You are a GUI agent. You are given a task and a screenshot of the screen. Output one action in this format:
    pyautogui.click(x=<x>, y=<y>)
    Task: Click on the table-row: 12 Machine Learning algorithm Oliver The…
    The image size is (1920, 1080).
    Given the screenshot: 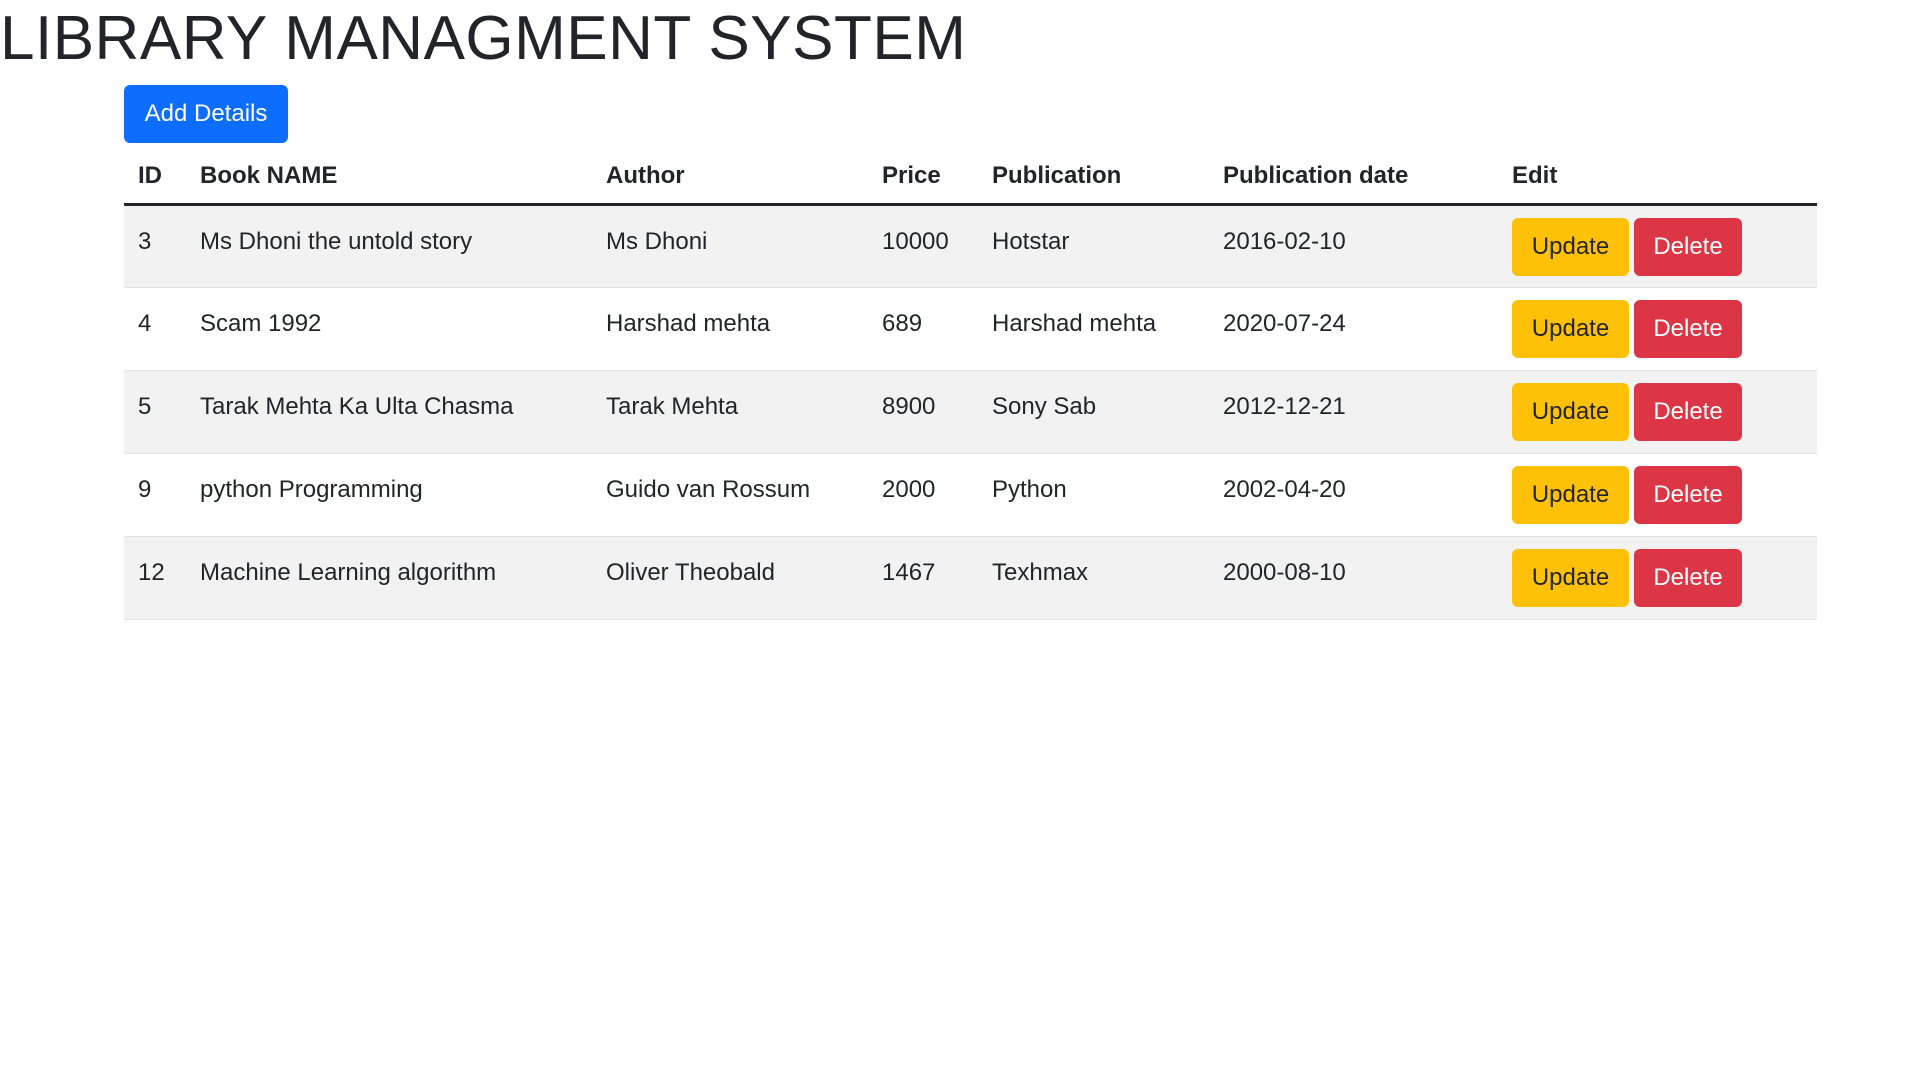 What is the action you would take?
    pyautogui.click(x=970, y=578)
    